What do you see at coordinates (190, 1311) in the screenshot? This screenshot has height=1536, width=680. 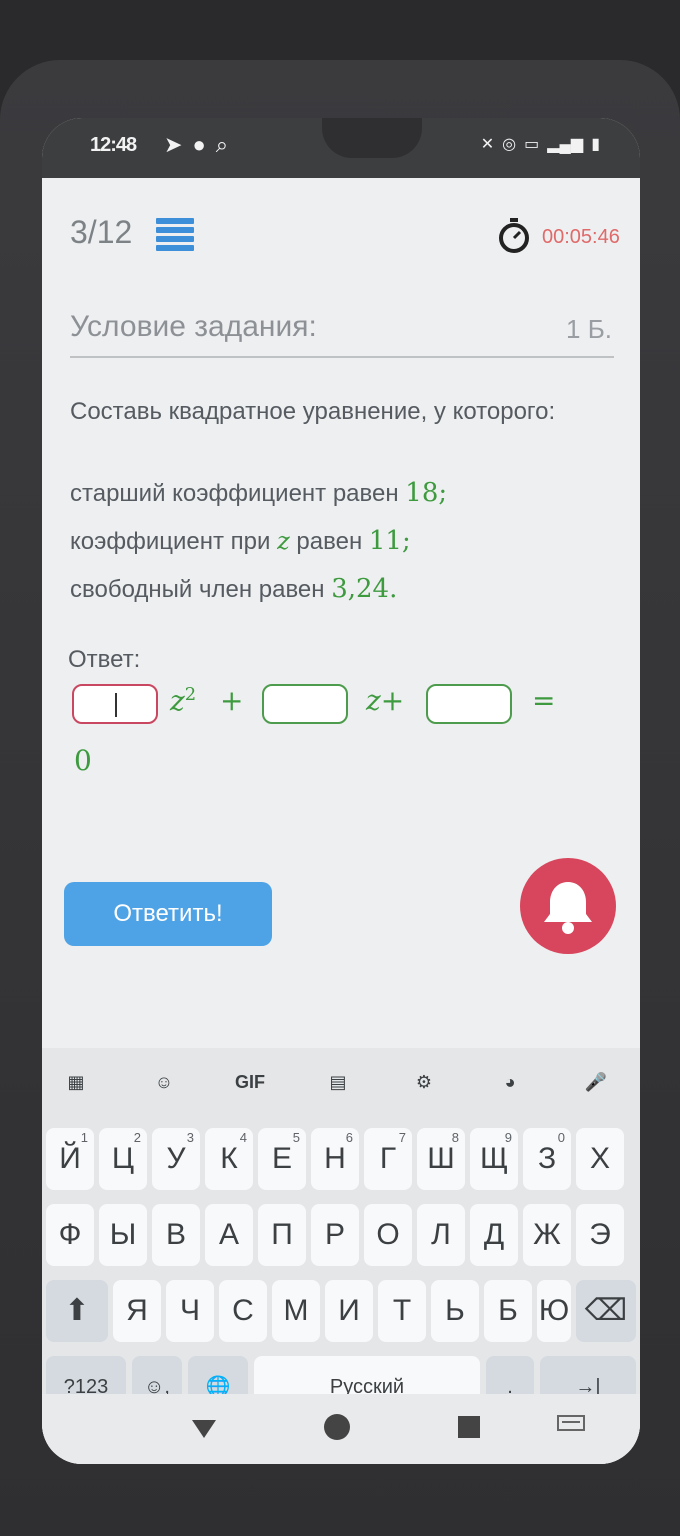 I see `key: Ч` at bounding box center [190, 1311].